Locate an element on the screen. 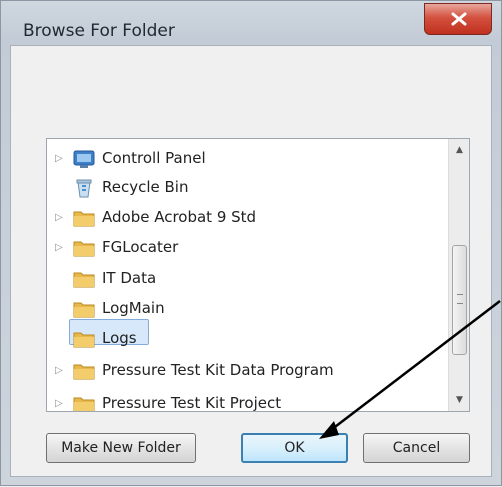 This screenshot has width=502, height=487. tree-item-it-data: IT Data is located at coordinates (247, 279).